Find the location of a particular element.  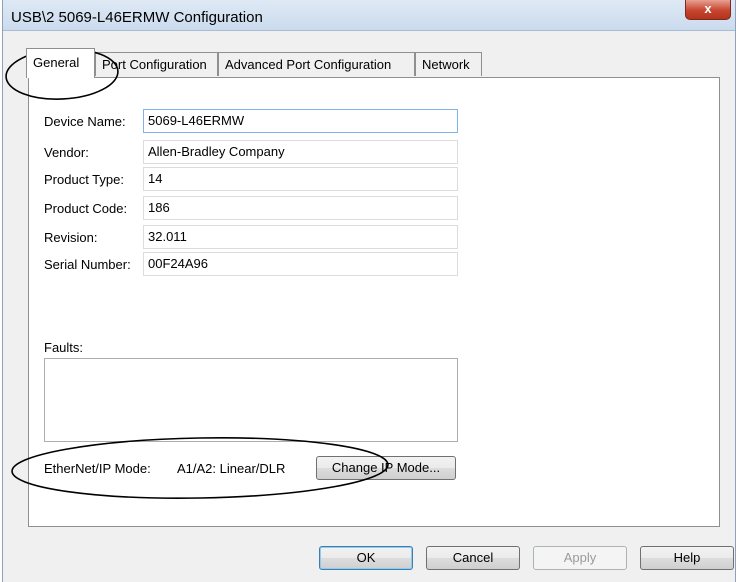

faults-label: Faults: is located at coordinates (64, 347).